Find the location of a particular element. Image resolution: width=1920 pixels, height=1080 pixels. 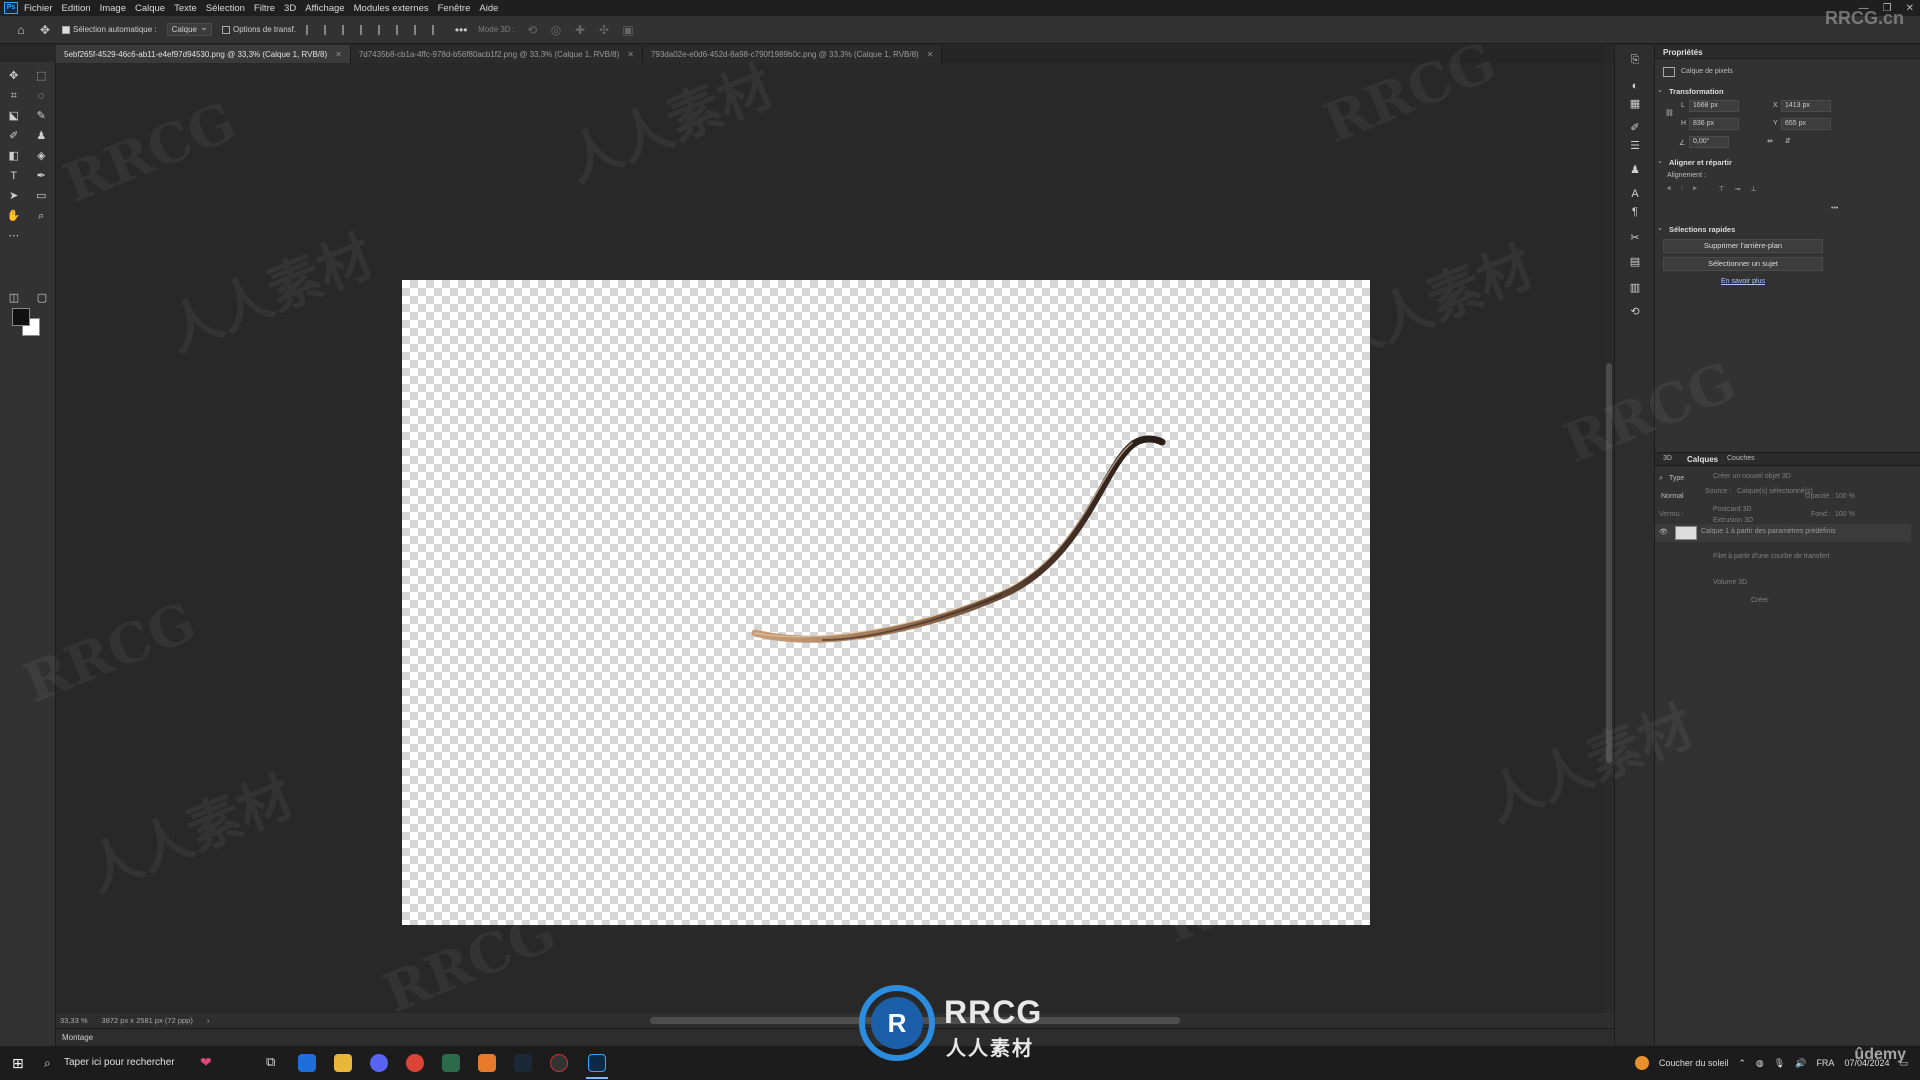

align-hcenter-icon: ⫶ is located at coordinates (1682, 189).